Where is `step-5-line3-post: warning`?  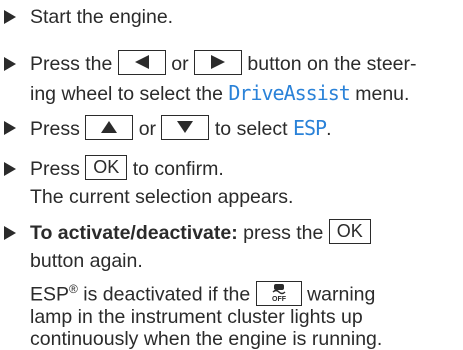 step-5-line3-post: warning is located at coordinates (341, 294).